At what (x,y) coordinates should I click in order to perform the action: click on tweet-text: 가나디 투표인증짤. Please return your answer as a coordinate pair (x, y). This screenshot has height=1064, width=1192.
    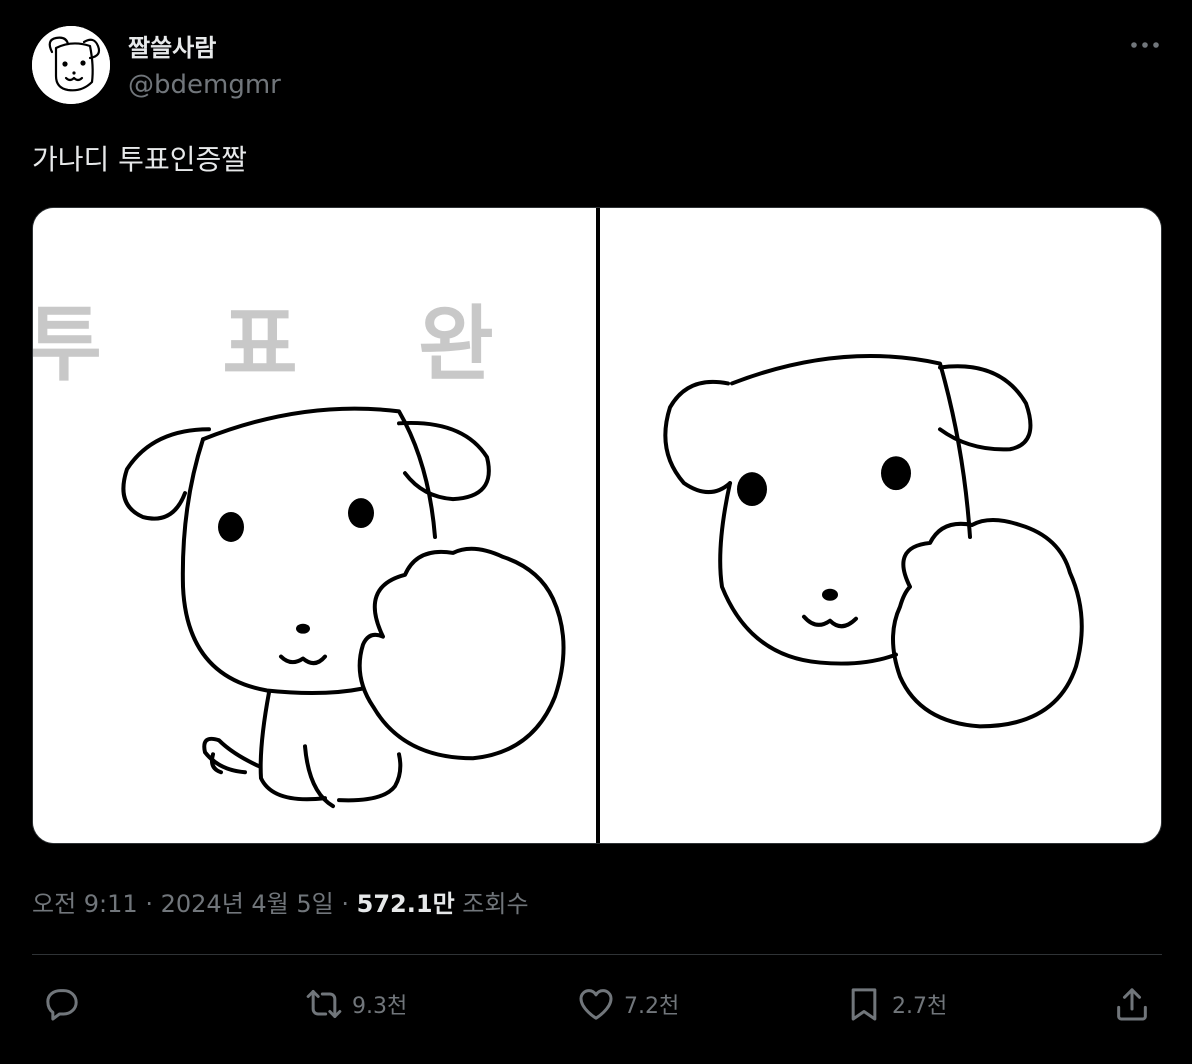
    Looking at the image, I should click on (139, 159).